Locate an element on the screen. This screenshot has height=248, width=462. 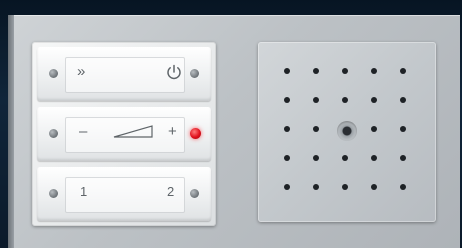
channel-1-label: 1 is located at coordinates (84, 191).